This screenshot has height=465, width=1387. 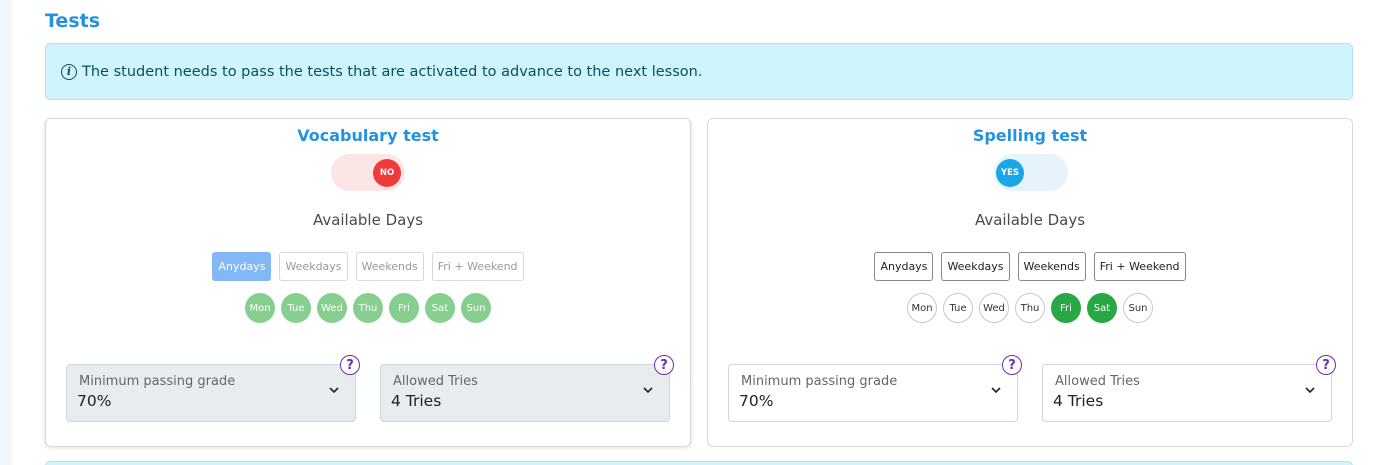 What do you see at coordinates (1031, 172) in the screenshot?
I see `spelling-test-toggle: YES` at bounding box center [1031, 172].